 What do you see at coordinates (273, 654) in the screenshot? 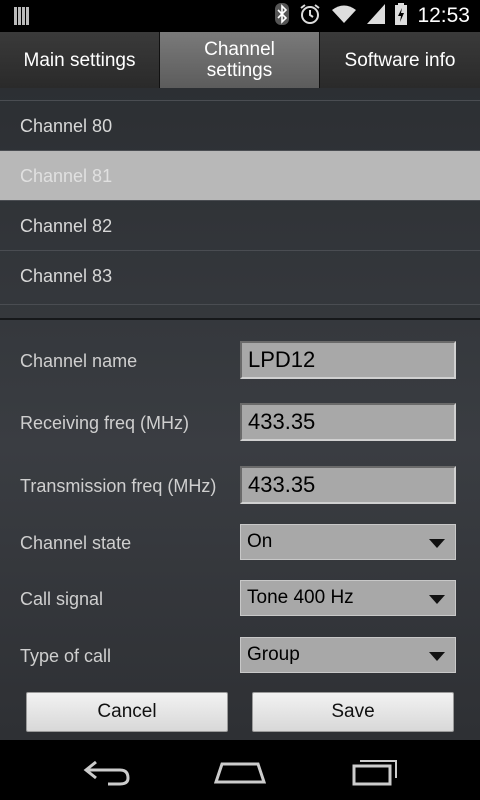
I see `call-type-value: Group` at bounding box center [273, 654].